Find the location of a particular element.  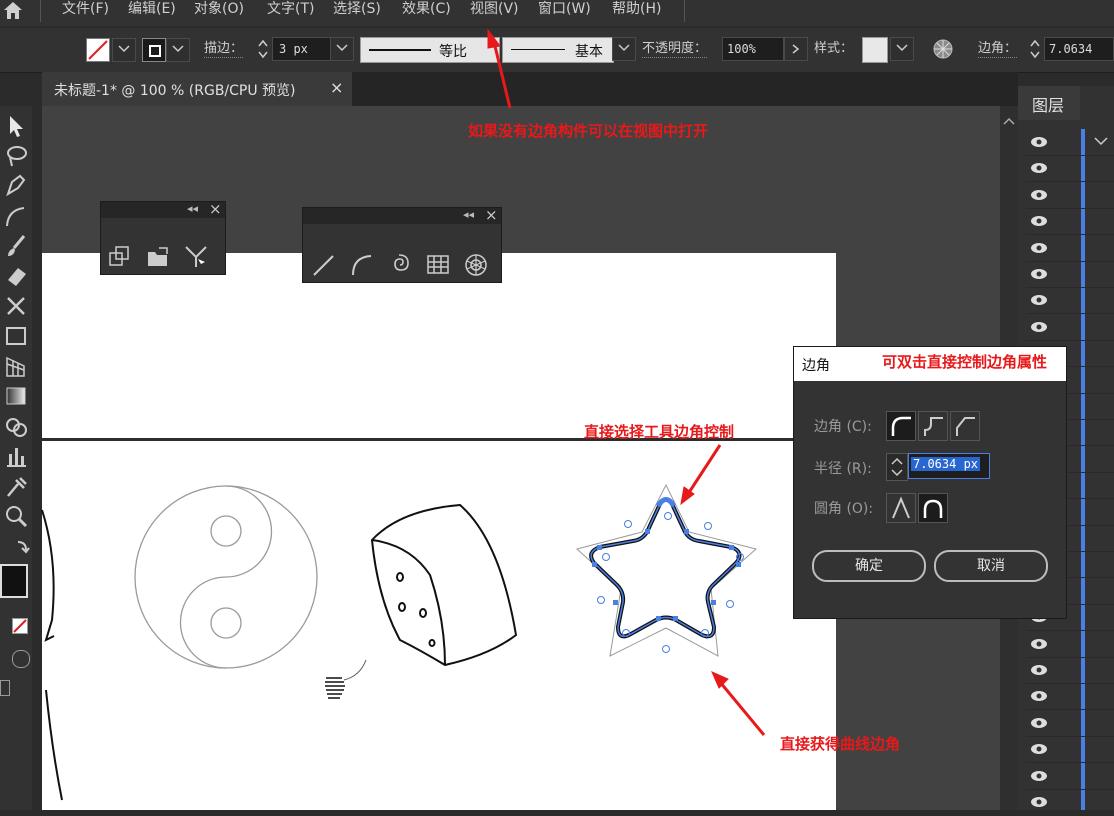

corner-chamfer-button is located at coordinates (965, 426).